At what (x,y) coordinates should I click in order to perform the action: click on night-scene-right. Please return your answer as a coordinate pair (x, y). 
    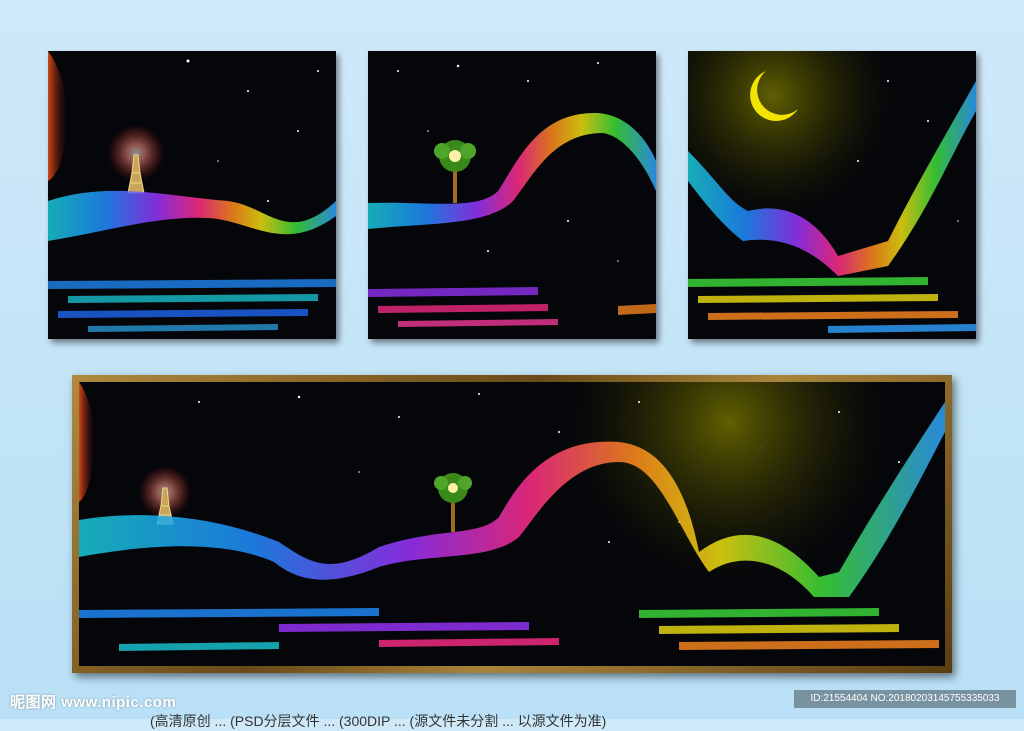
    Looking at the image, I should click on (832, 195).